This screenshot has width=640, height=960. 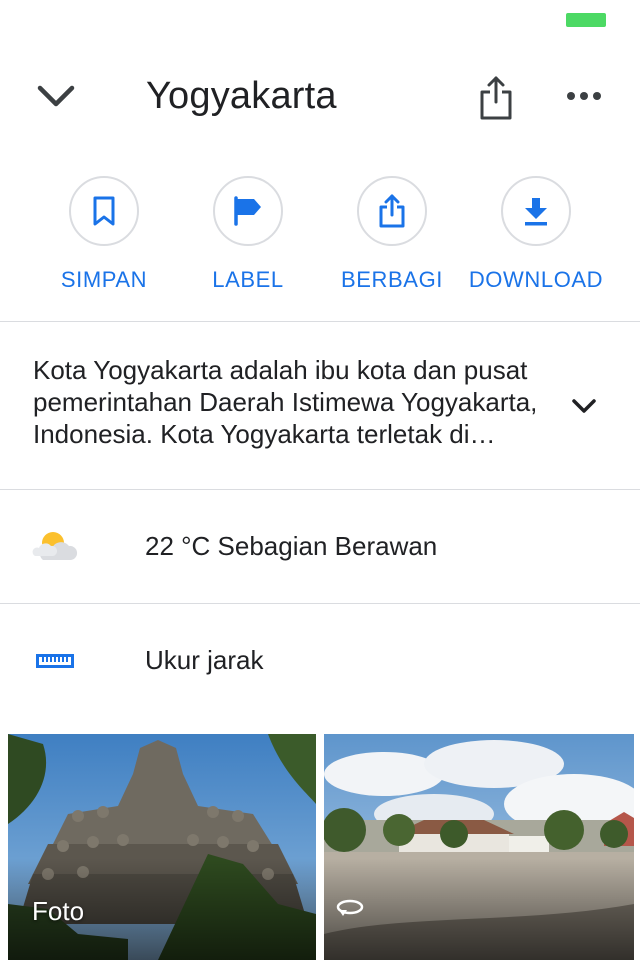 I want to click on share-label: BERBAGI, so click(x=391, y=279).